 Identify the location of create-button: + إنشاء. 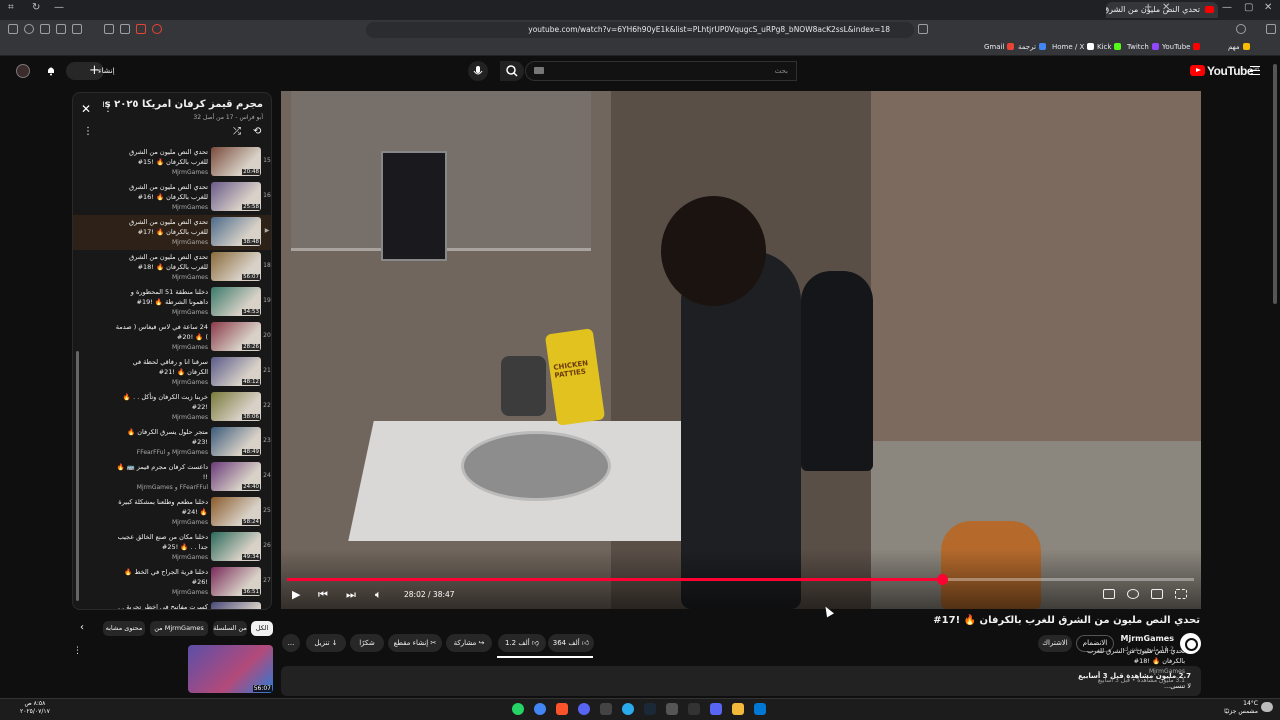
(90, 71).